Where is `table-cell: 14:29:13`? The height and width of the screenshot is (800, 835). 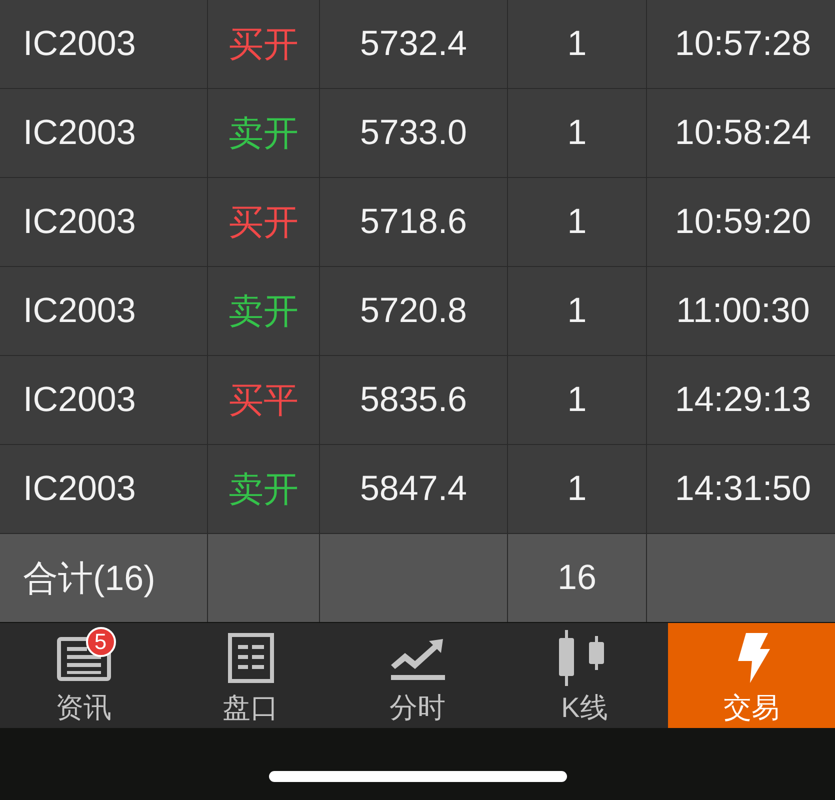
table-cell: 14:29:13 is located at coordinates (741, 400).